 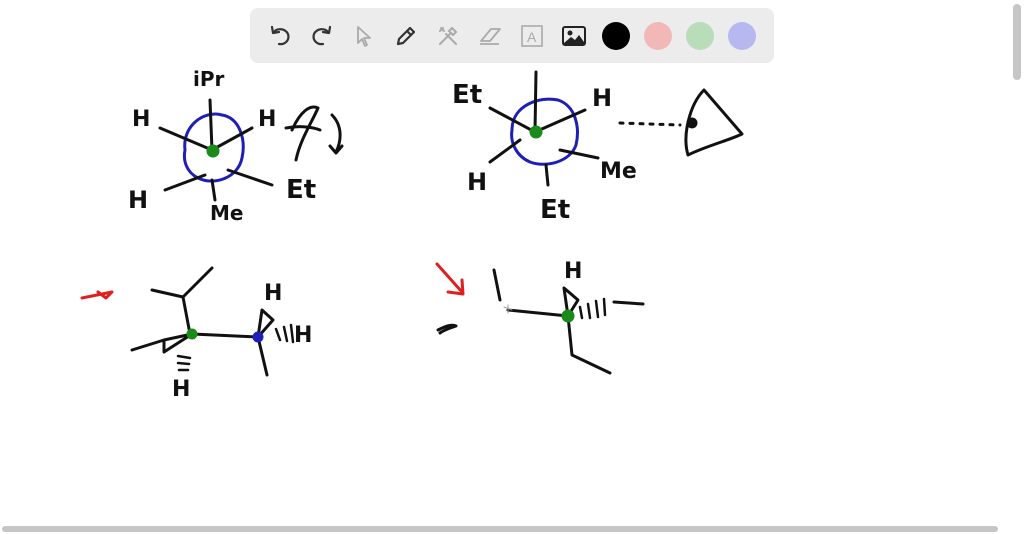 I want to click on eraser-tool-button, so click(x=490, y=36).